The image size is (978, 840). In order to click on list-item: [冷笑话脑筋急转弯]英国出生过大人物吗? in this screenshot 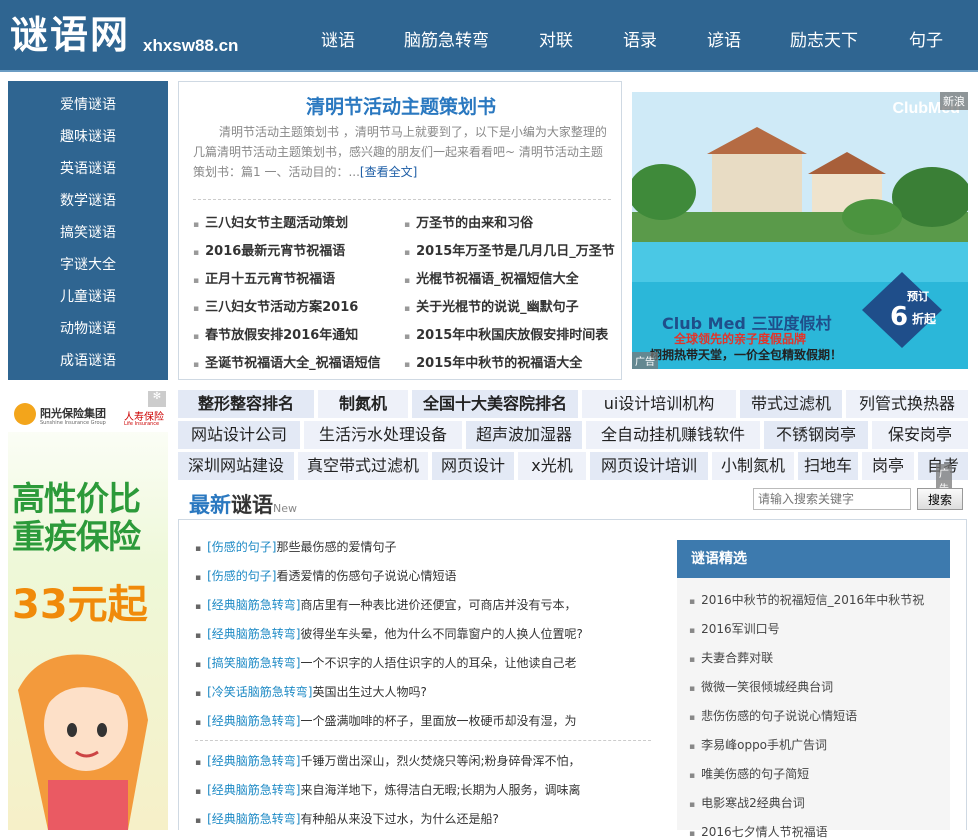, I will do `click(311, 691)`.